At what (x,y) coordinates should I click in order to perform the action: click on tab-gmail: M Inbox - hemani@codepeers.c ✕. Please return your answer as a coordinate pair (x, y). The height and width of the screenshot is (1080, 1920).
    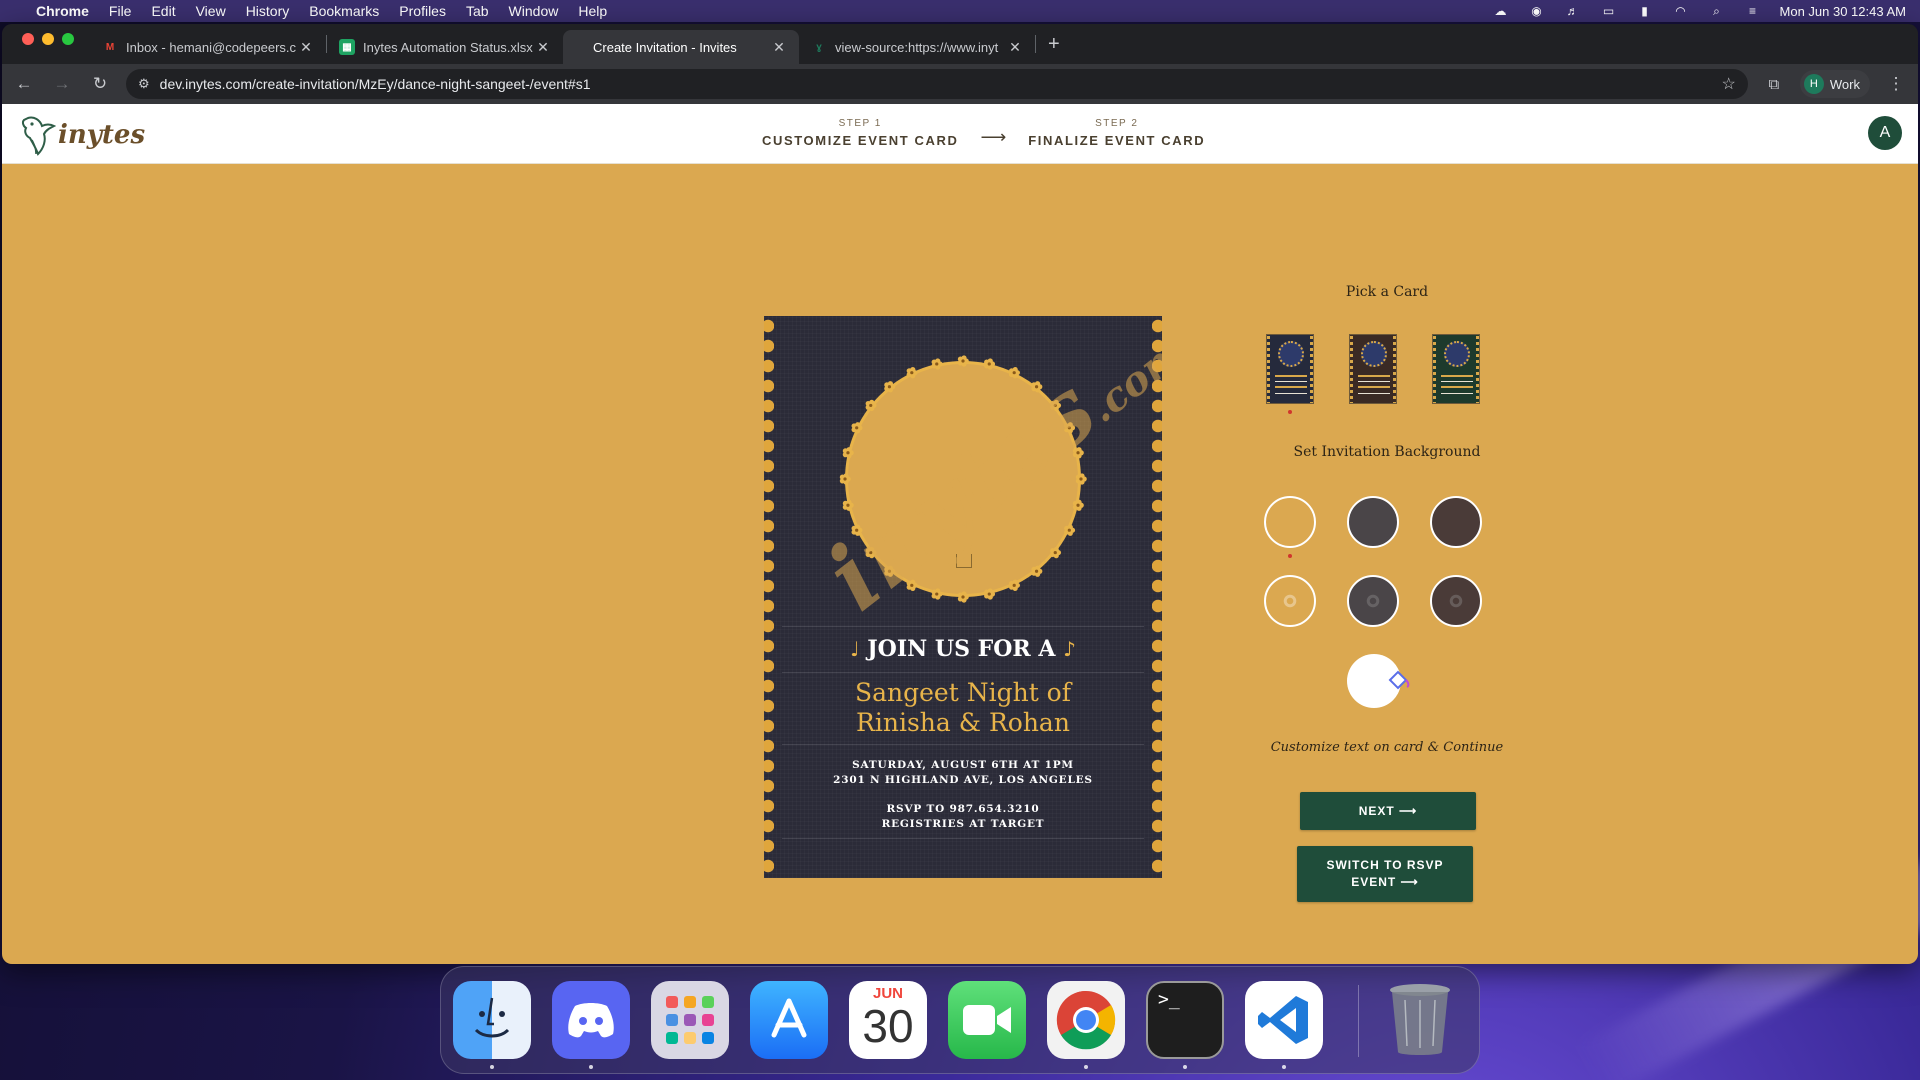
    Looking at the image, I should click on (208, 47).